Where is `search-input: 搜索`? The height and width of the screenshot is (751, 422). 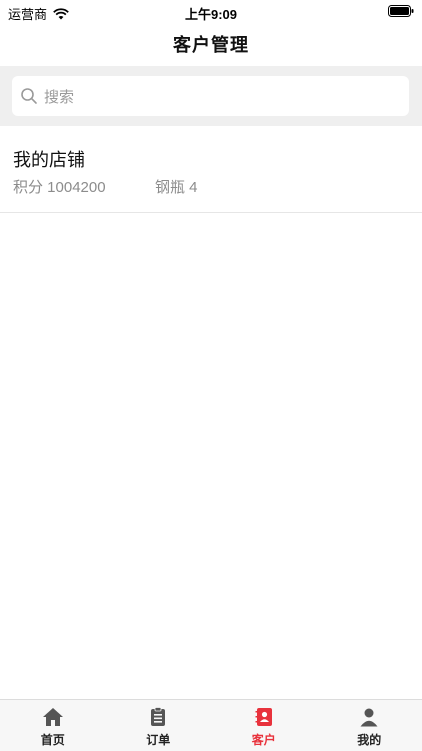 search-input: 搜索 is located at coordinates (210, 96).